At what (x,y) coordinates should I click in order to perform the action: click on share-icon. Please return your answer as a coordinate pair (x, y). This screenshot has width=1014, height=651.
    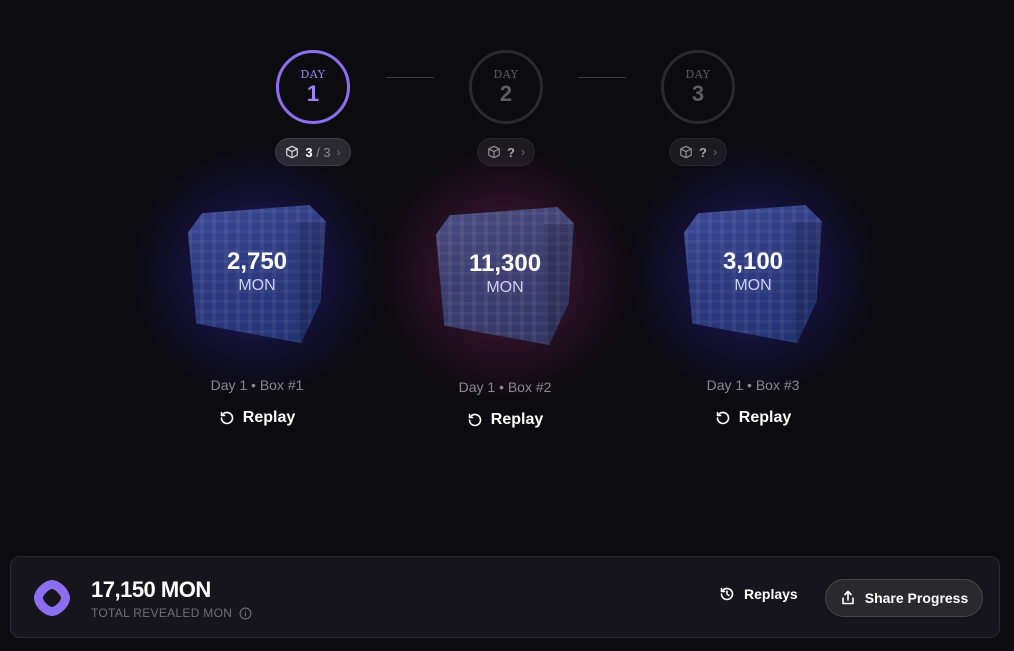
    Looking at the image, I should click on (847, 597).